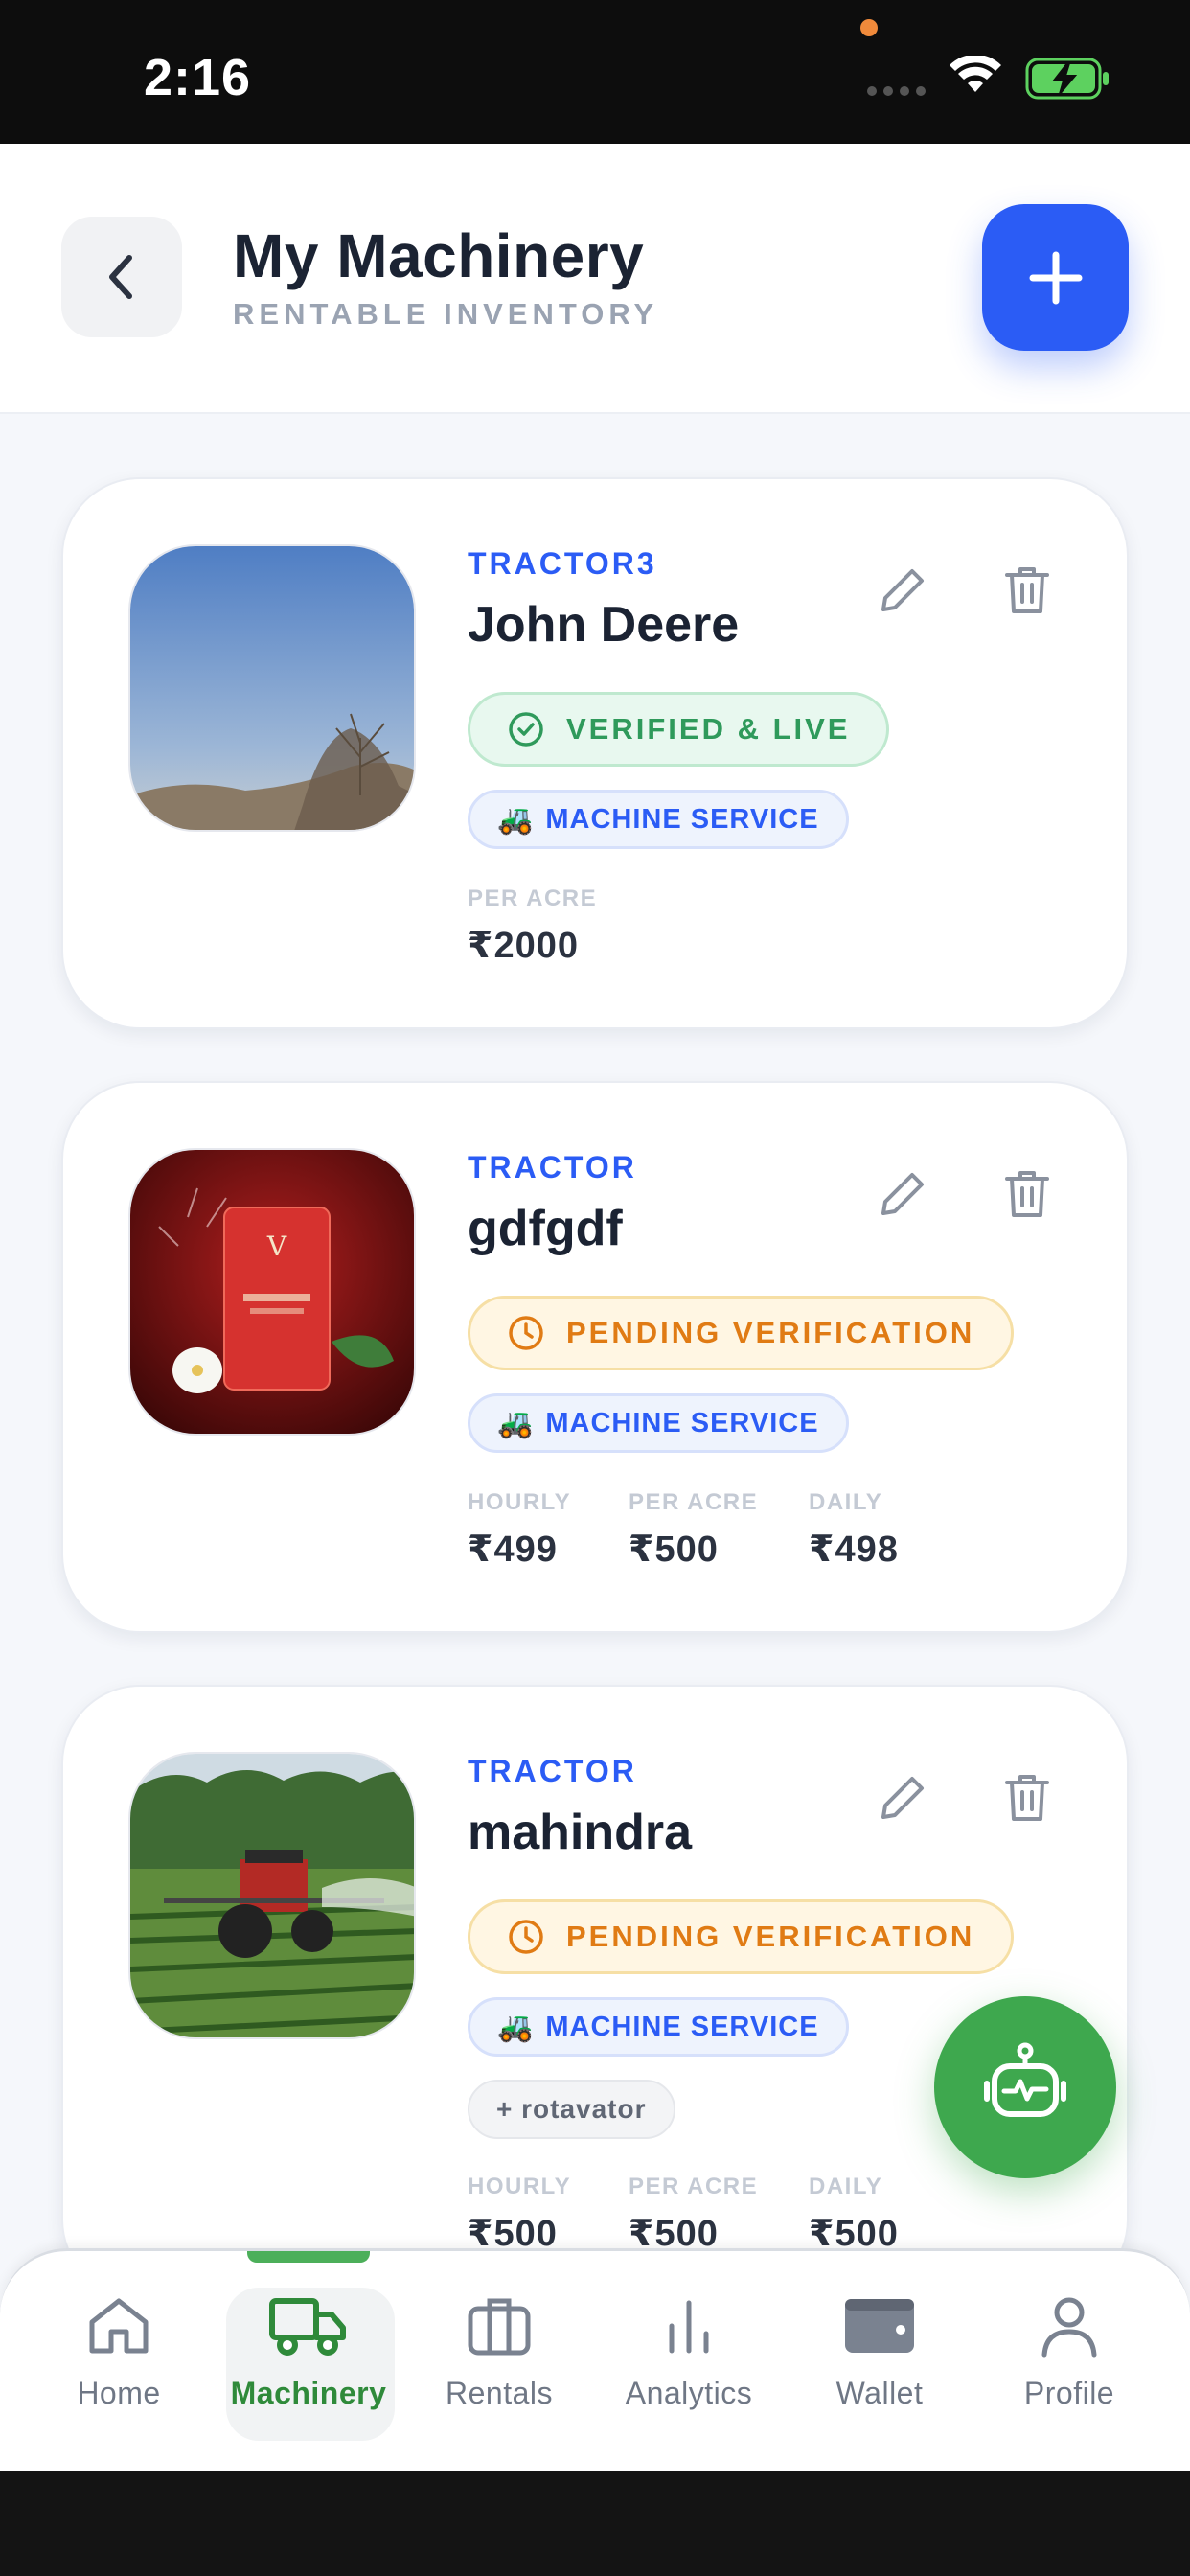 This screenshot has width=1190, height=2576. What do you see at coordinates (545, 1228) in the screenshot?
I see `machine-name: gdfgdf` at bounding box center [545, 1228].